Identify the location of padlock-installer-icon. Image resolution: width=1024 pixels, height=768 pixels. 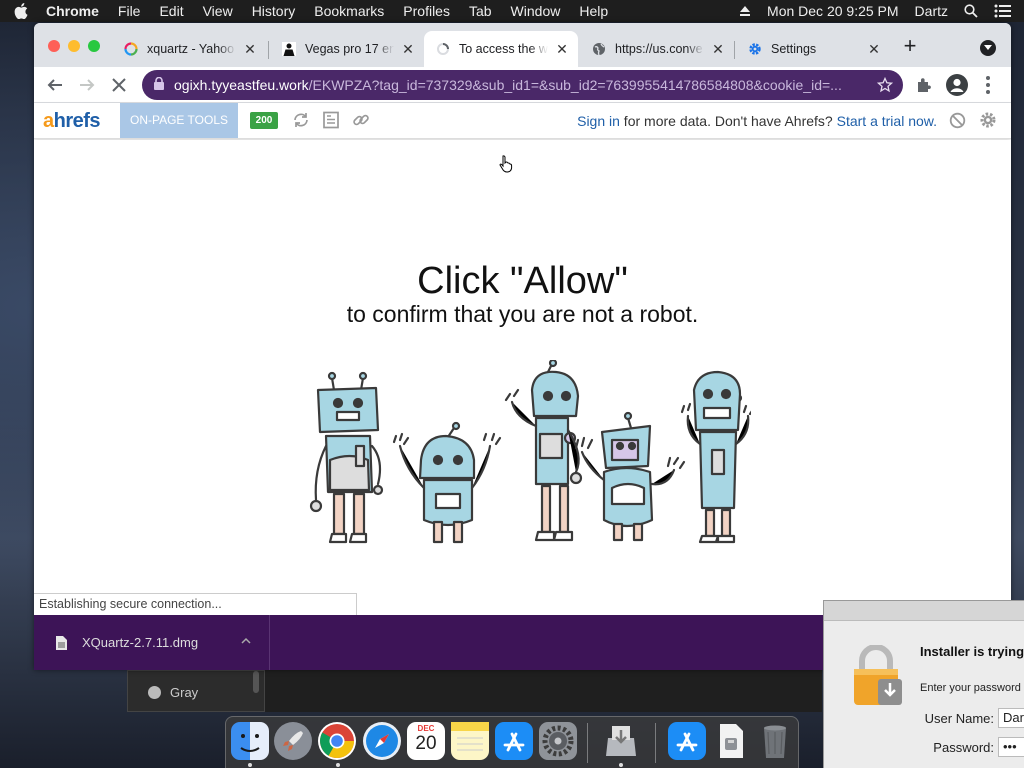
(878, 678).